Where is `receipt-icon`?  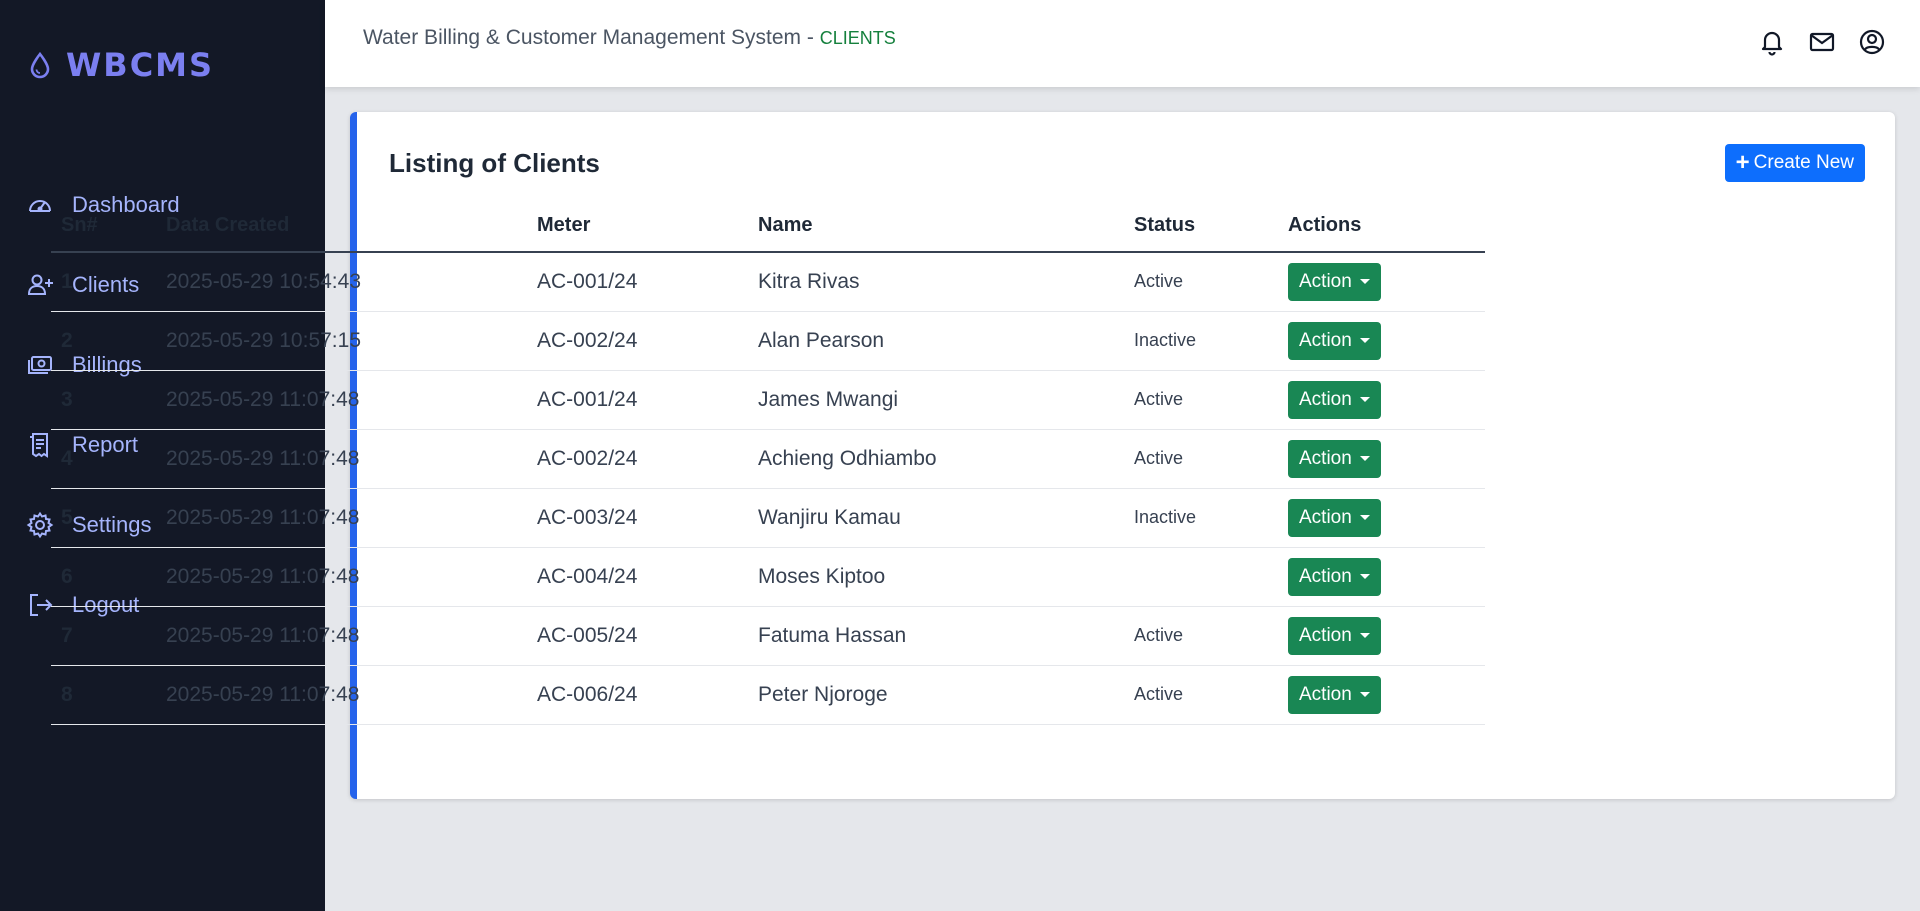
receipt-icon is located at coordinates (39, 445).